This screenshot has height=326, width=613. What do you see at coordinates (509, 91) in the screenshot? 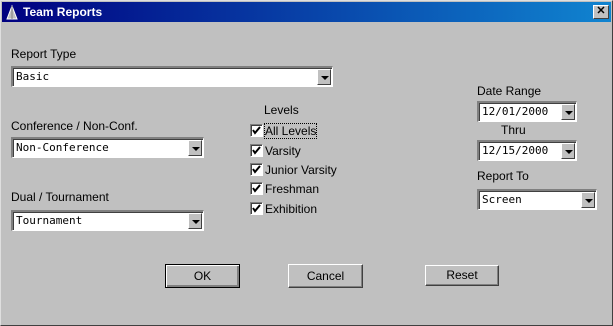
I see `date-range-label: Date Range` at bounding box center [509, 91].